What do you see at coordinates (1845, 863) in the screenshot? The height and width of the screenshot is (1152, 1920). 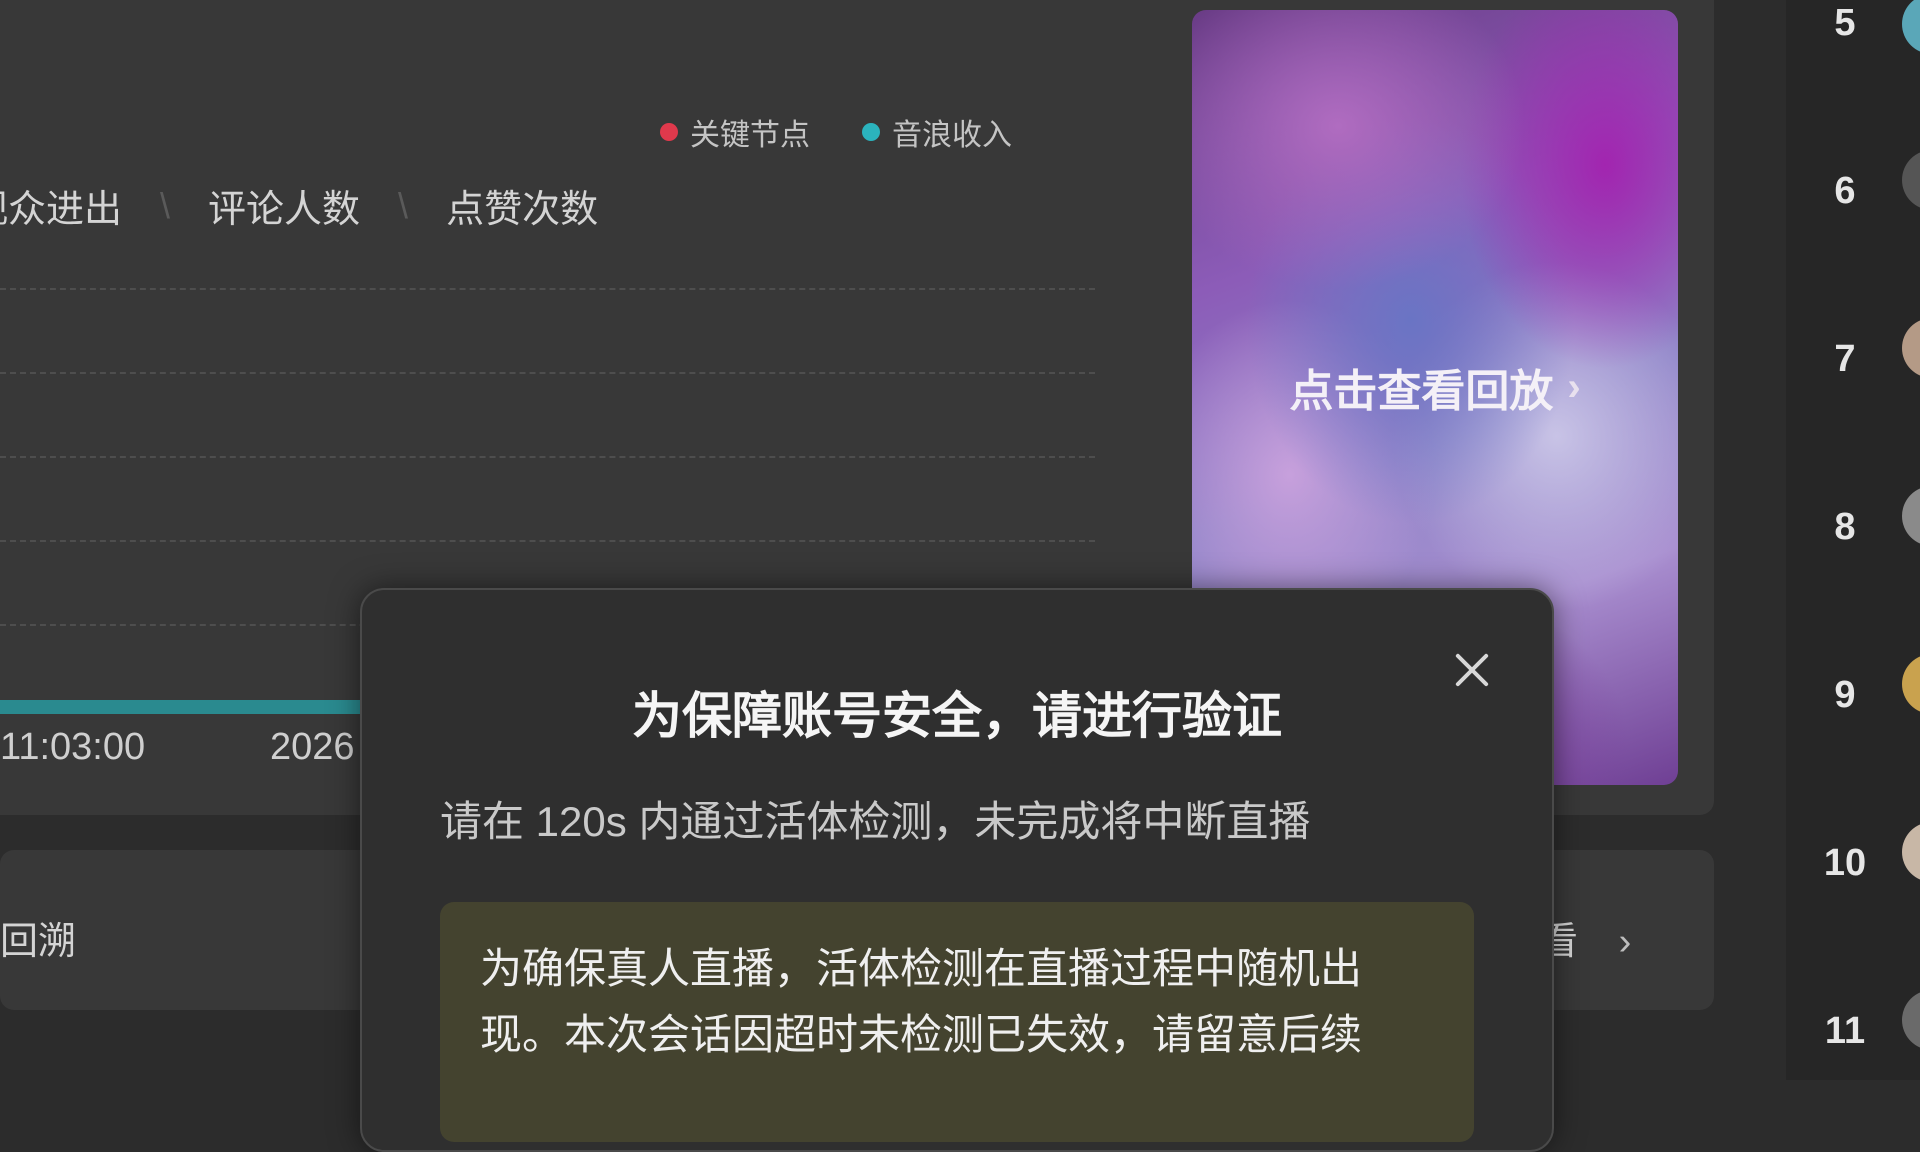 I see `rank-number: 10` at bounding box center [1845, 863].